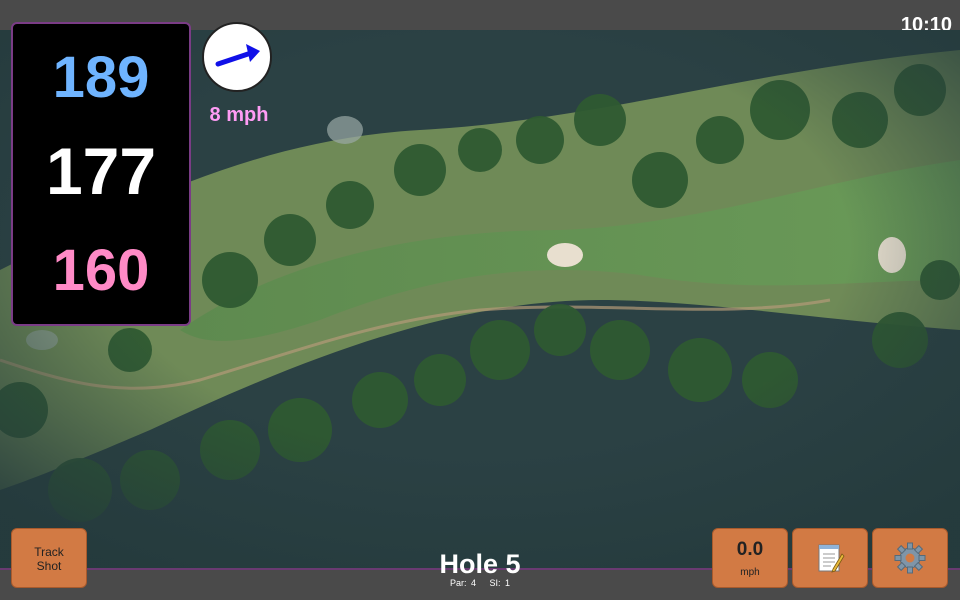 The width and height of the screenshot is (960, 600). I want to click on track-shot-label: Track Shot, so click(49, 559).